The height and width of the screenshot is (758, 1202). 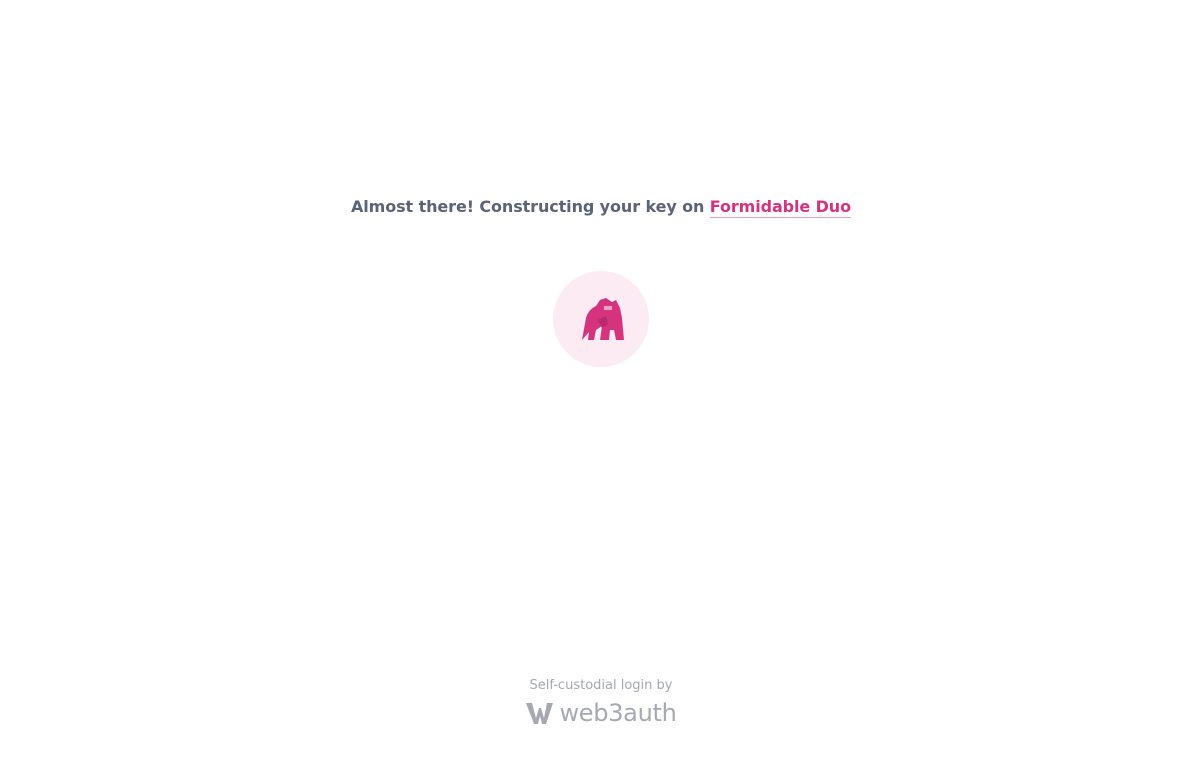 I want to click on app-logo, so click(x=601, y=319).